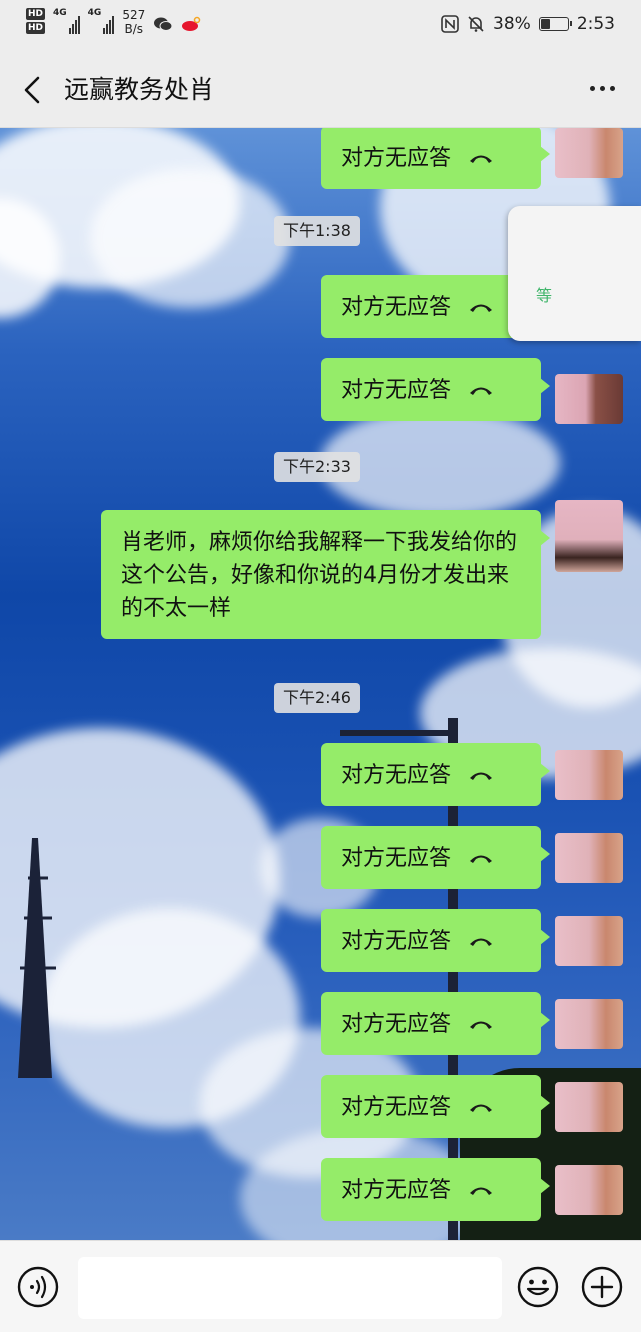  I want to click on speed-unit: B/s, so click(134, 29).